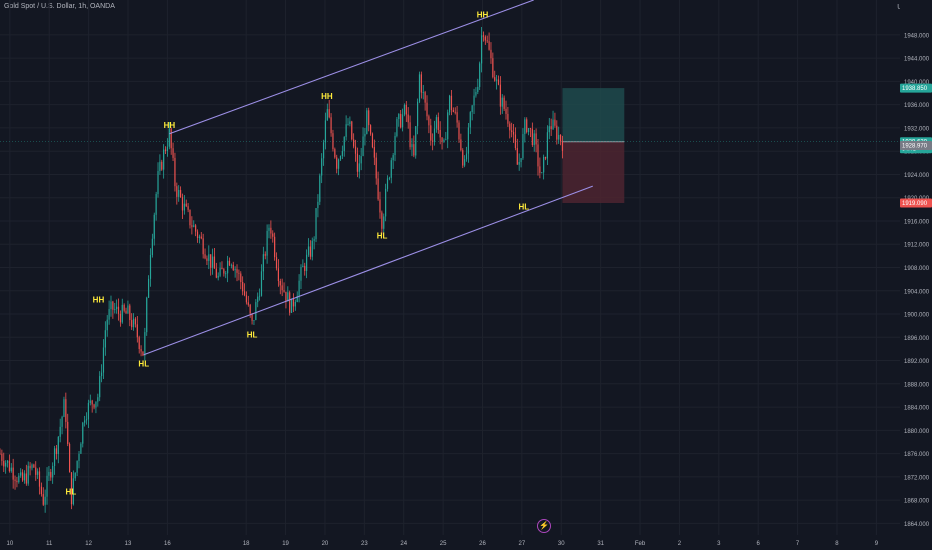 The width and height of the screenshot is (932, 550). What do you see at coordinates (285, 544) in the screenshot?
I see `time-tick-label: 19` at bounding box center [285, 544].